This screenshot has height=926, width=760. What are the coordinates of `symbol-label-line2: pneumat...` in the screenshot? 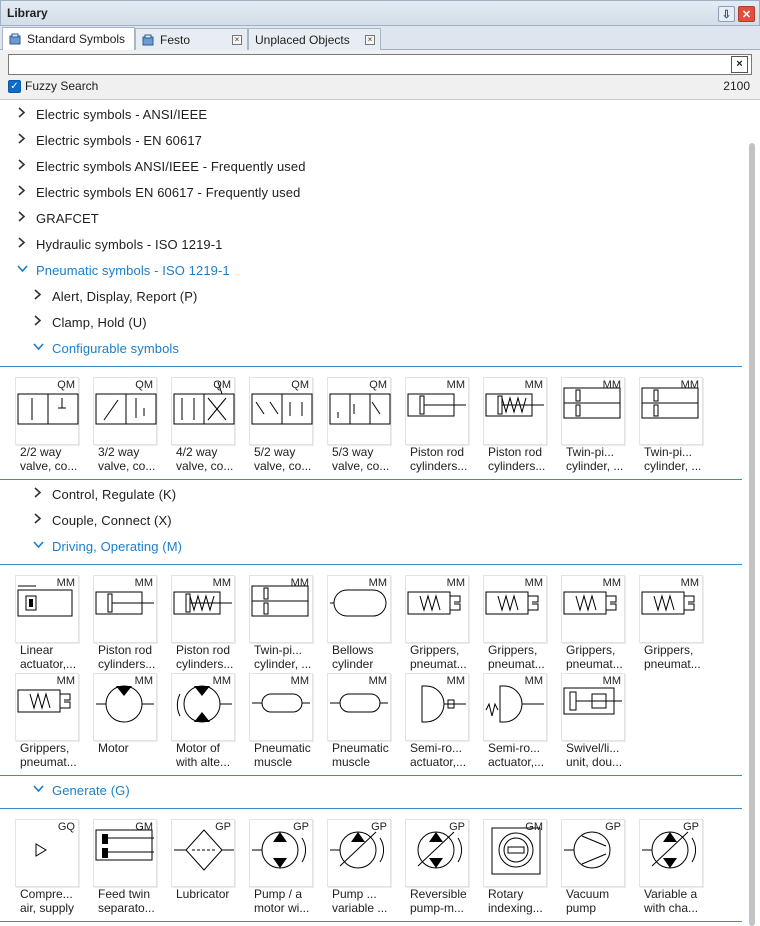 It's located at (672, 664).